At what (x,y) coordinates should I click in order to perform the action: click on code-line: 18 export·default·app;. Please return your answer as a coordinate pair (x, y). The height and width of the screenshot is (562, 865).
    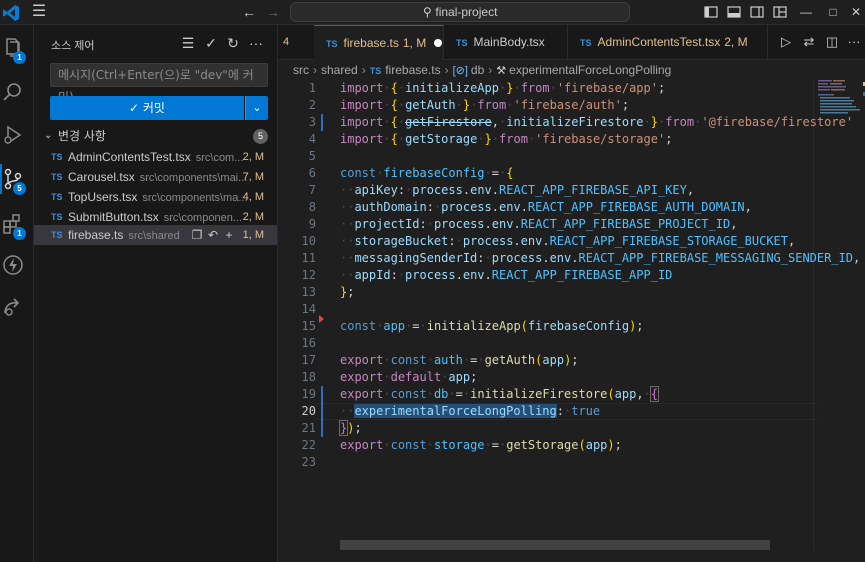
    Looking at the image, I should click on (548, 377).